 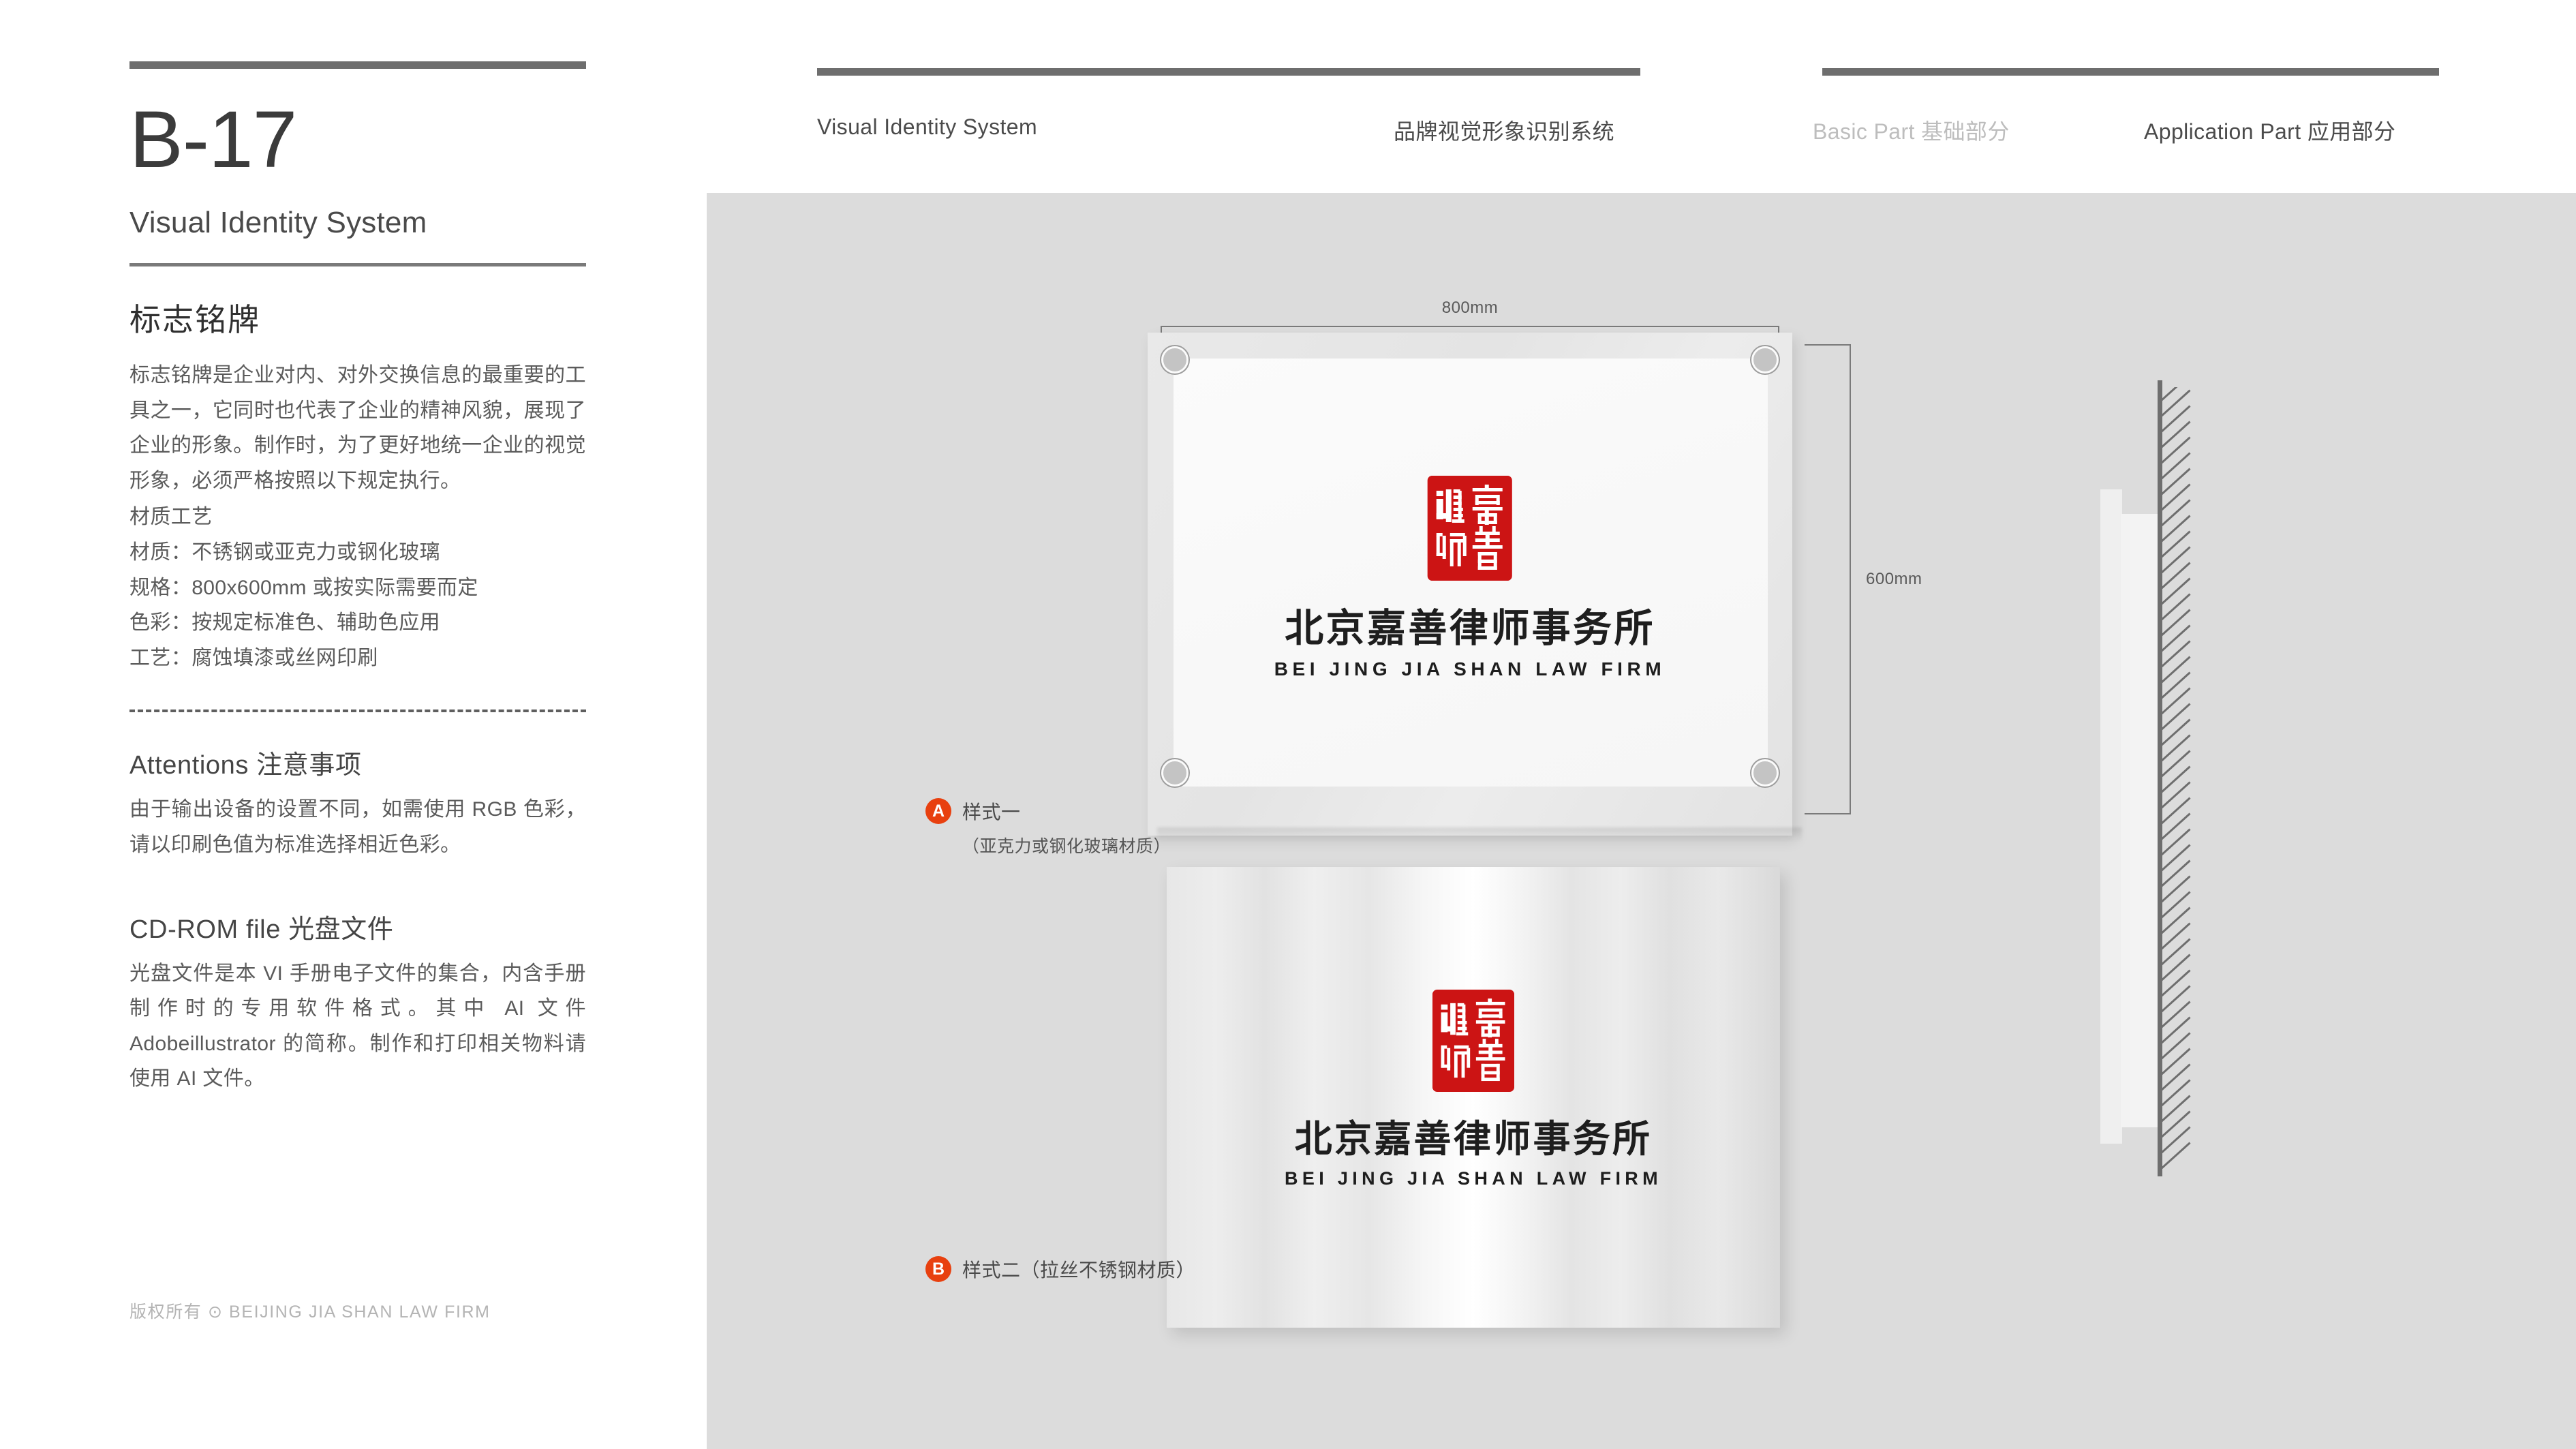 I want to click on company-name-en-a: BEI JING JIA SHAN LAW FIRM, so click(x=1470, y=669).